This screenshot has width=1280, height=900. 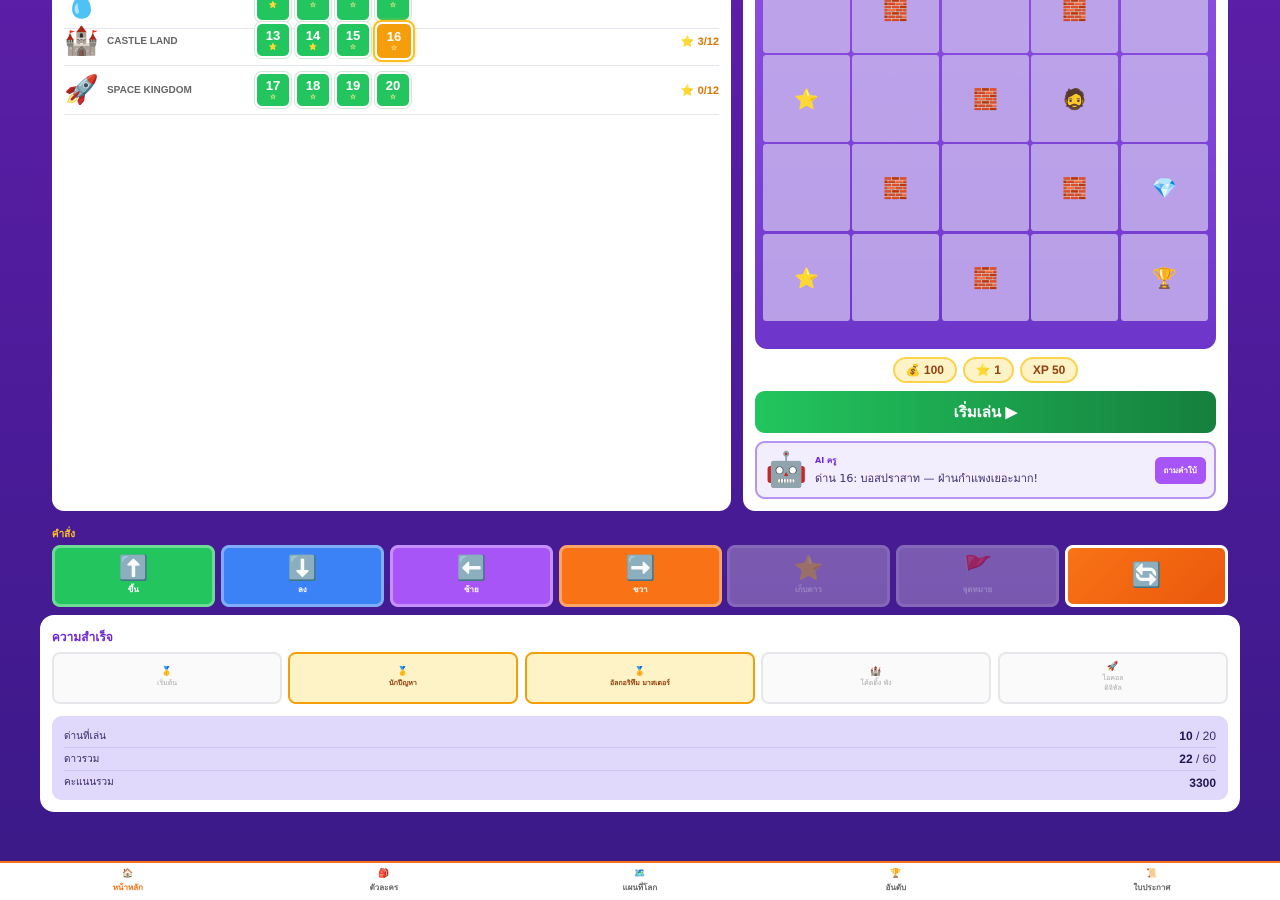 I want to click on reward-pills: 💰 100 ⭐ 1 XP 50, so click(x=985, y=370).